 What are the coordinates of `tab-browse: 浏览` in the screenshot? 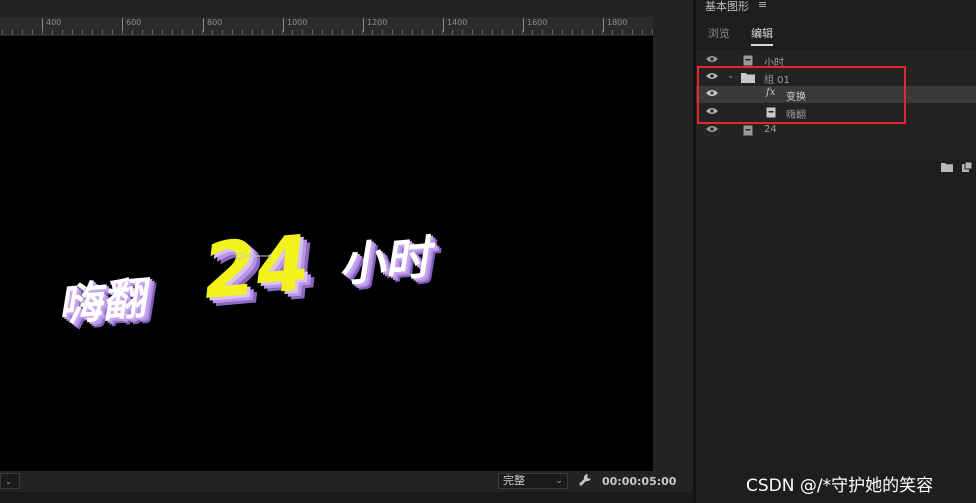 It's located at (719, 33).